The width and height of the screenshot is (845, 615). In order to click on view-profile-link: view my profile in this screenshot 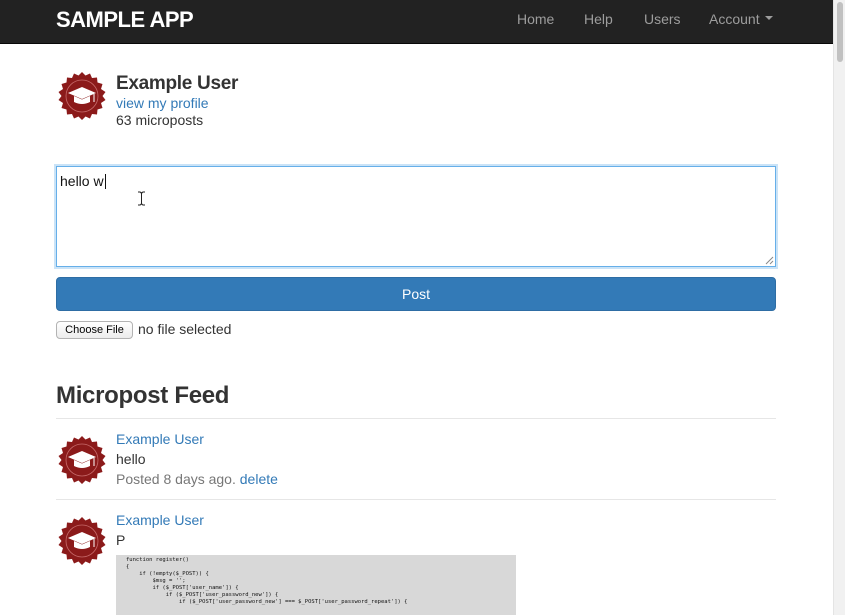, I will do `click(162, 103)`.